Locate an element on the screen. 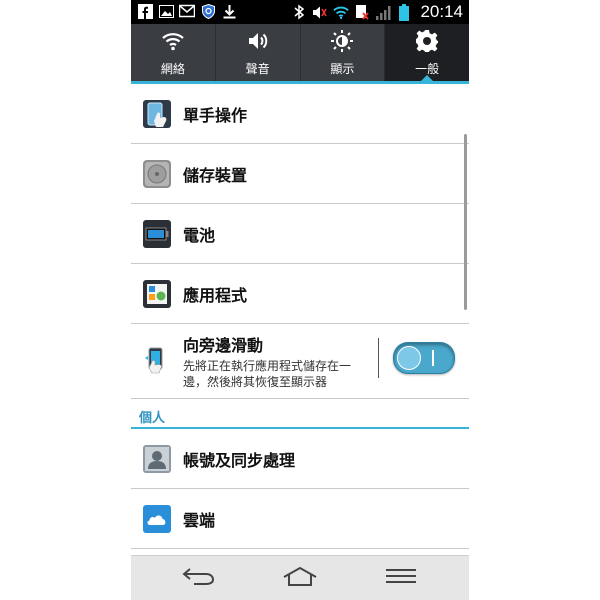  toggle-on-mark is located at coordinates (433, 358).